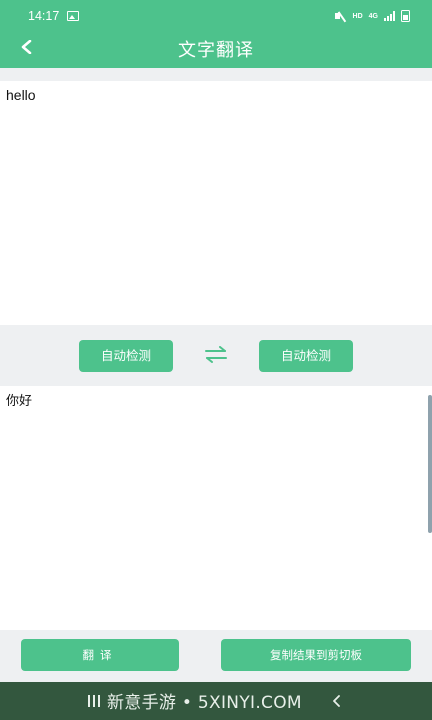 The width and height of the screenshot is (432, 720). Describe the element at coordinates (405, 16) in the screenshot. I see `battery-icon` at that location.